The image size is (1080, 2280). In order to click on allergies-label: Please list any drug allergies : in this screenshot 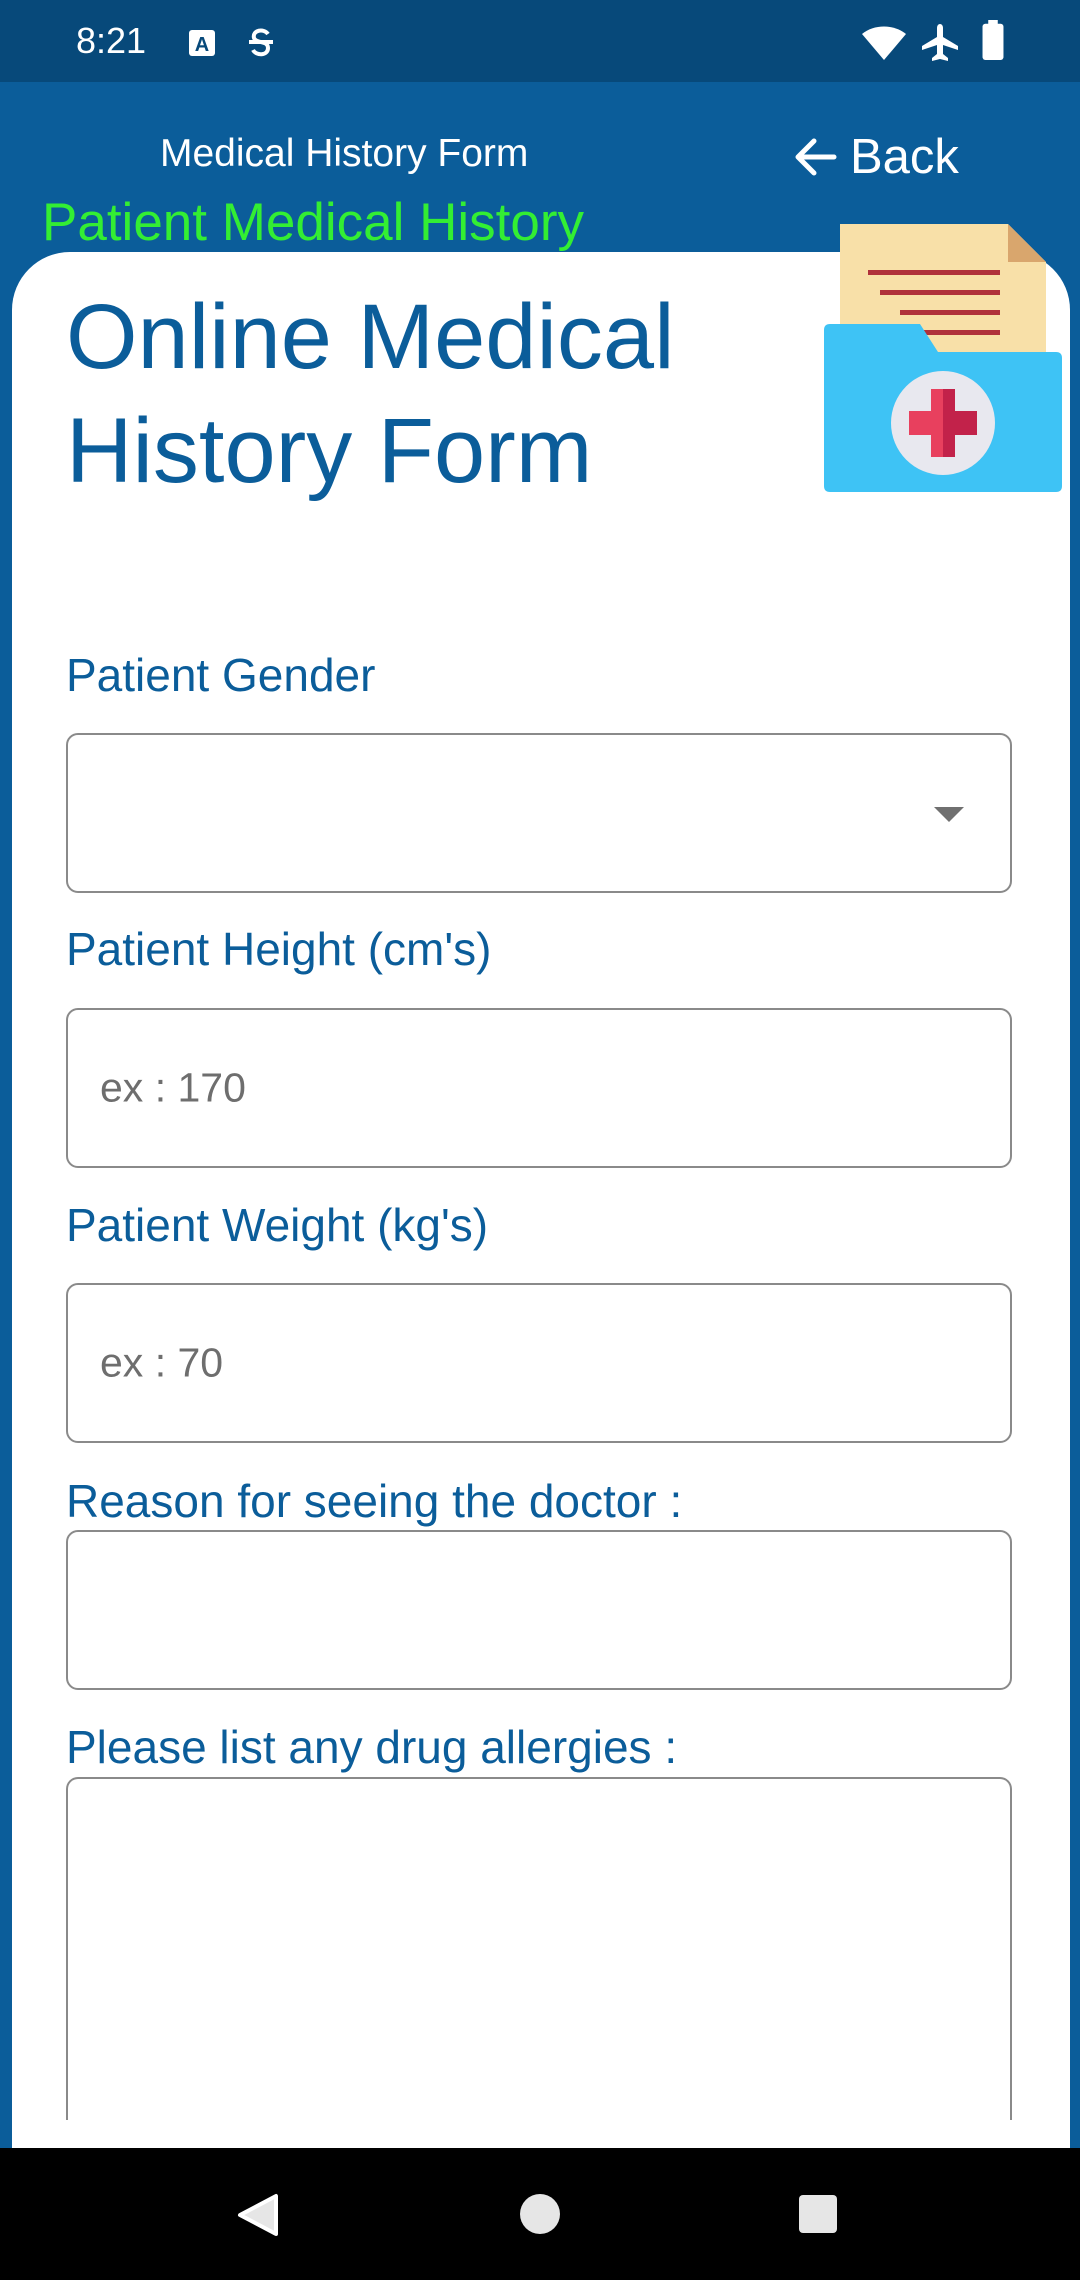, I will do `click(372, 1747)`.